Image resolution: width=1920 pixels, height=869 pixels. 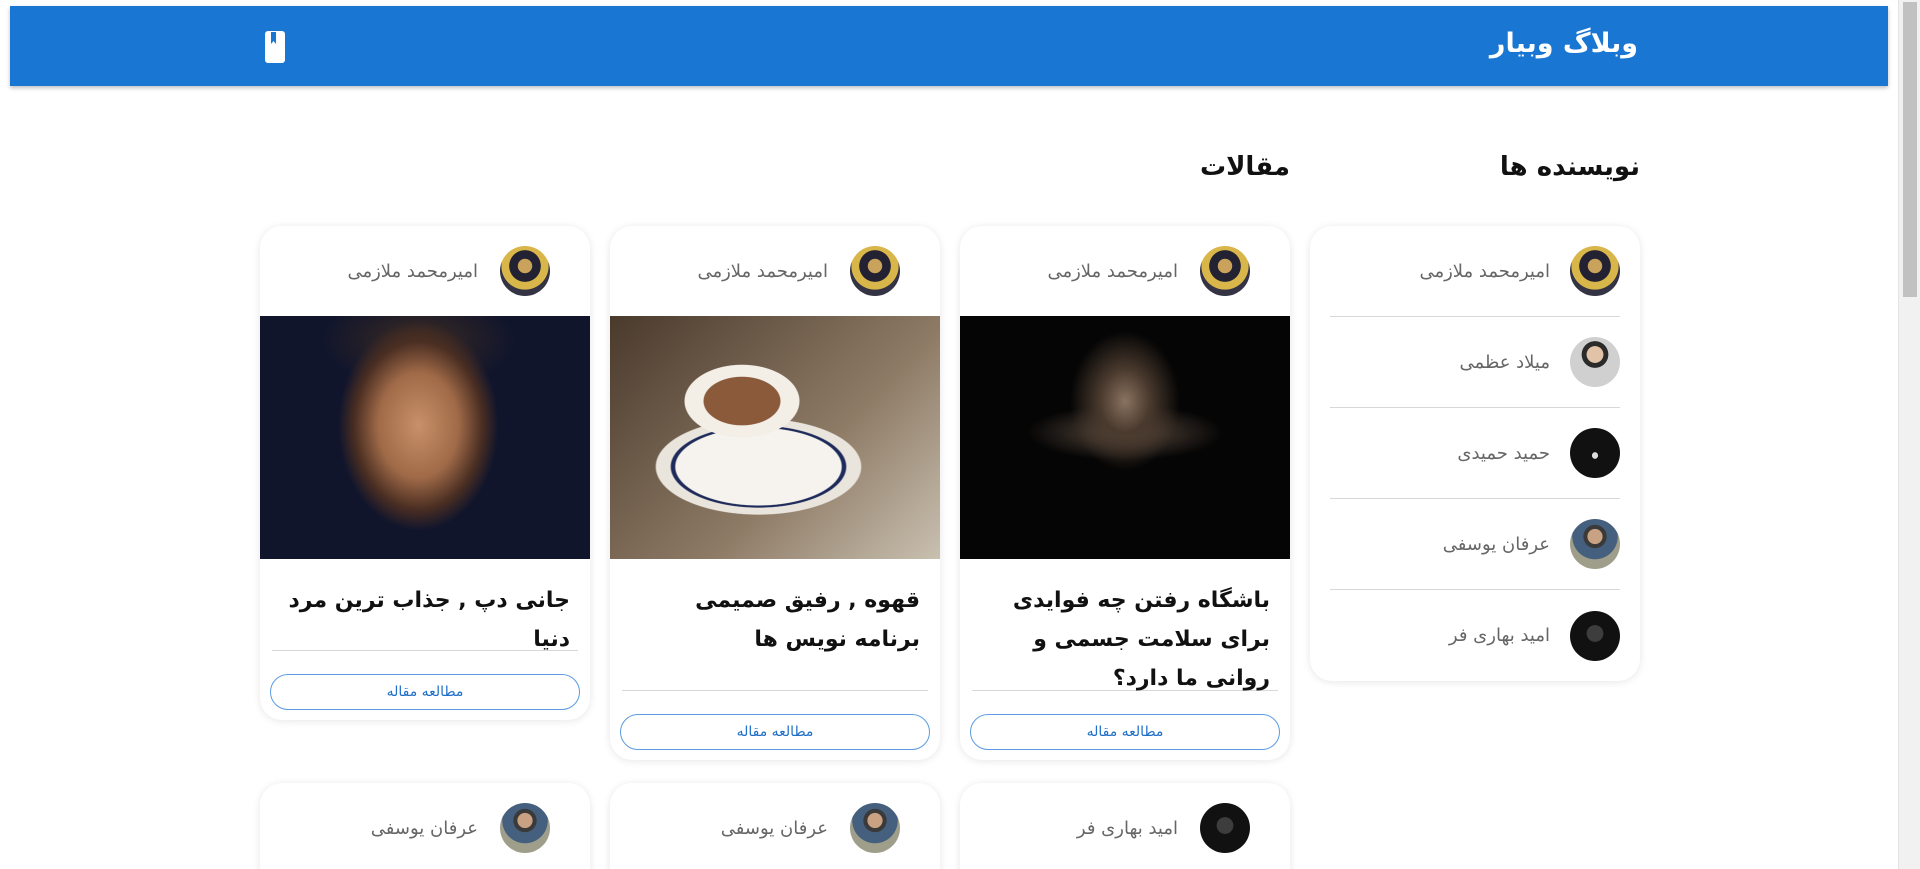 What do you see at coordinates (949, 46) in the screenshot?
I see `top-navbar: وبلاگ وبیار` at bounding box center [949, 46].